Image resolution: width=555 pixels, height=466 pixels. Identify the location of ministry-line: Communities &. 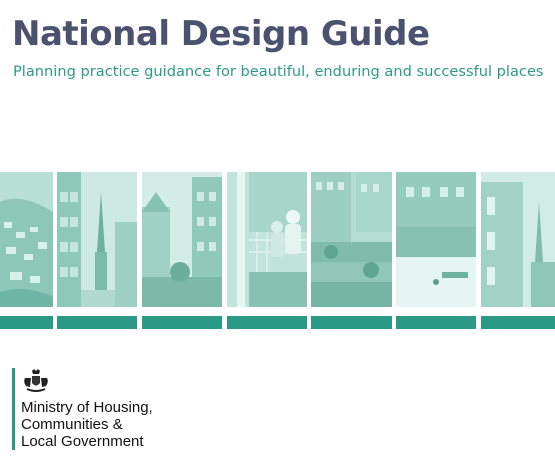
(72, 424).